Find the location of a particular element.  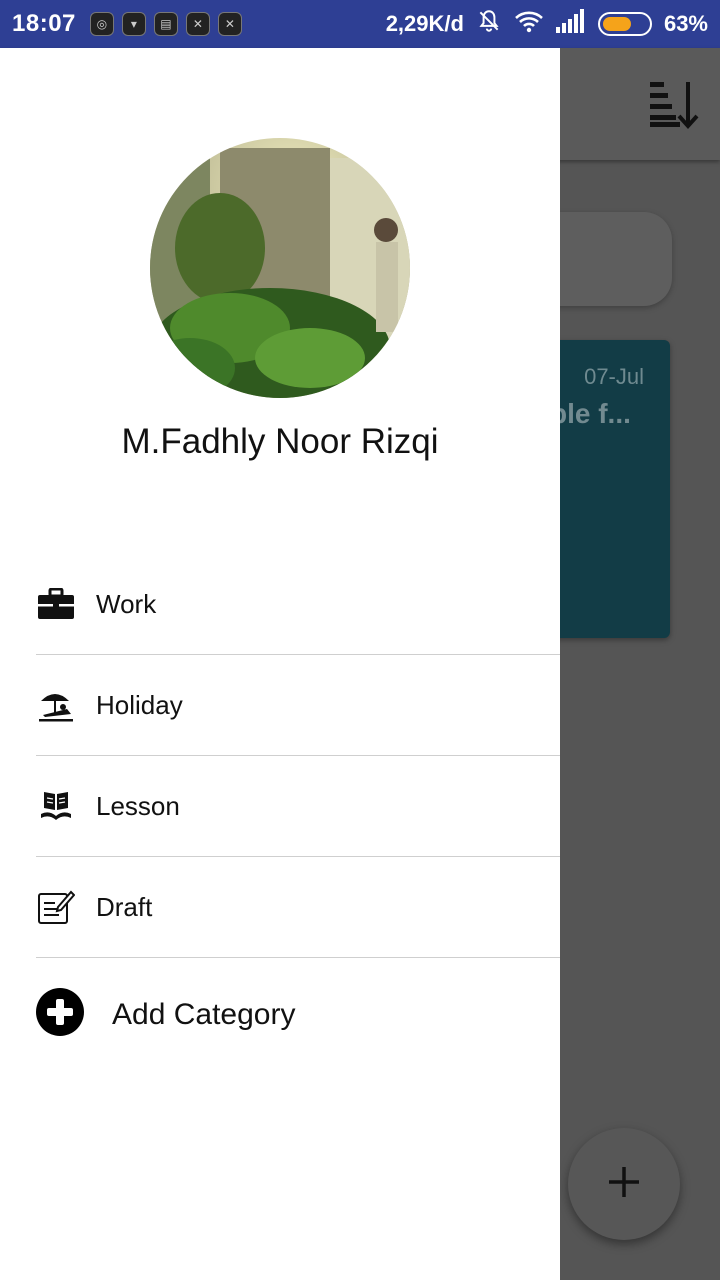

notification-icons: ◎ ▾ ▤ ✕ ✕ is located at coordinates (165, 24).